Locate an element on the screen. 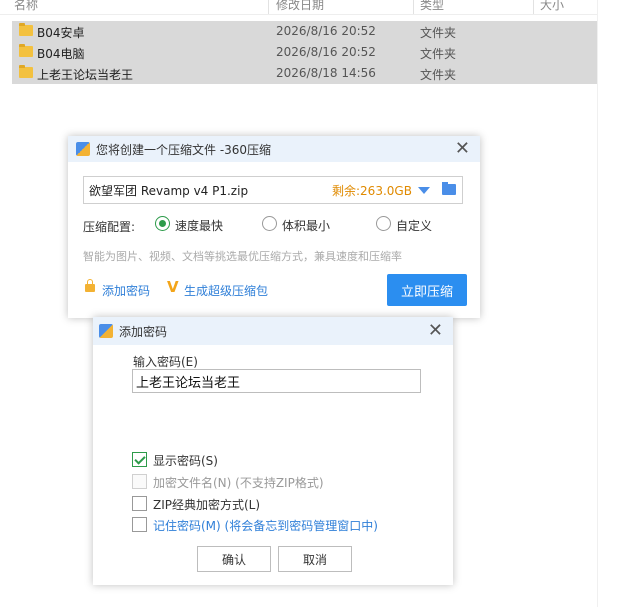 The width and height of the screenshot is (636, 607). file-name: 上老王论坛当老王 is located at coordinates (85, 75).